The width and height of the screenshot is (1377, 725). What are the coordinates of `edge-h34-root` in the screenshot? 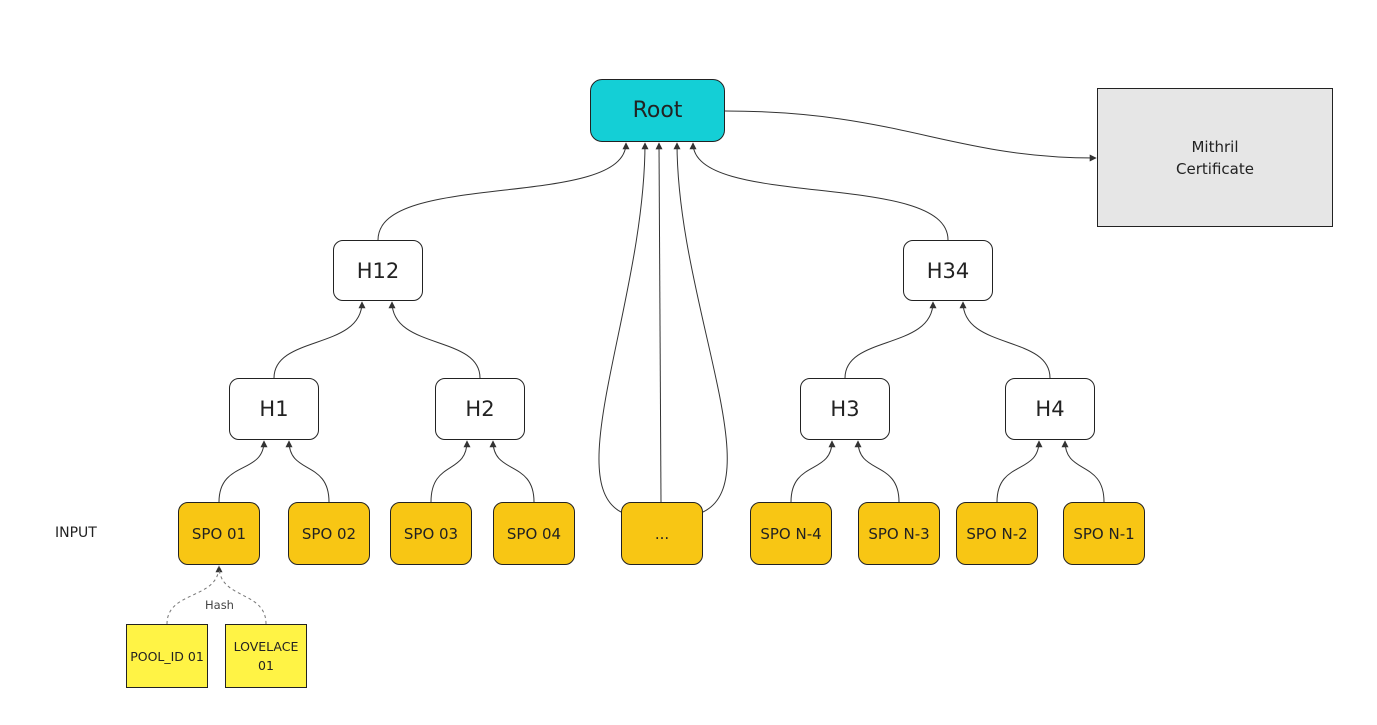 It's located at (819, 191).